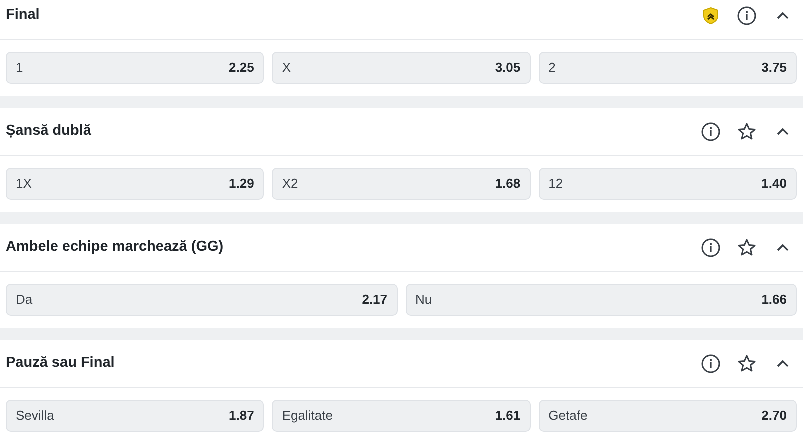 The height and width of the screenshot is (444, 803). What do you see at coordinates (401, 68) in the screenshot?
I see `odds-button: X 3.05` at bounding box center [401, 68].